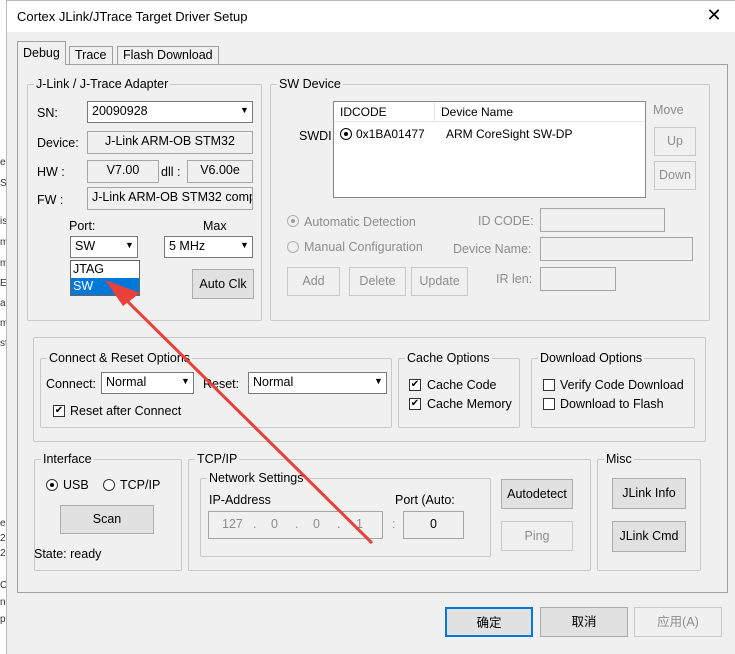  Describe the element at coordinates (239, 412) in the screenshot. I see `annotation-arrow-icon` at that location.